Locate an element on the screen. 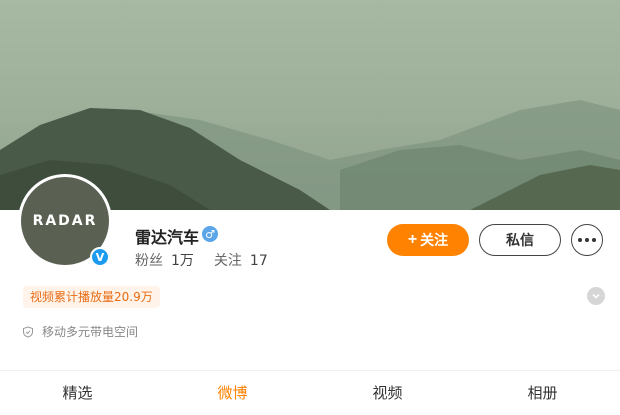 The width and height of the screenshot is (620, 415). more-options-button is located at coordinates (587, 240).